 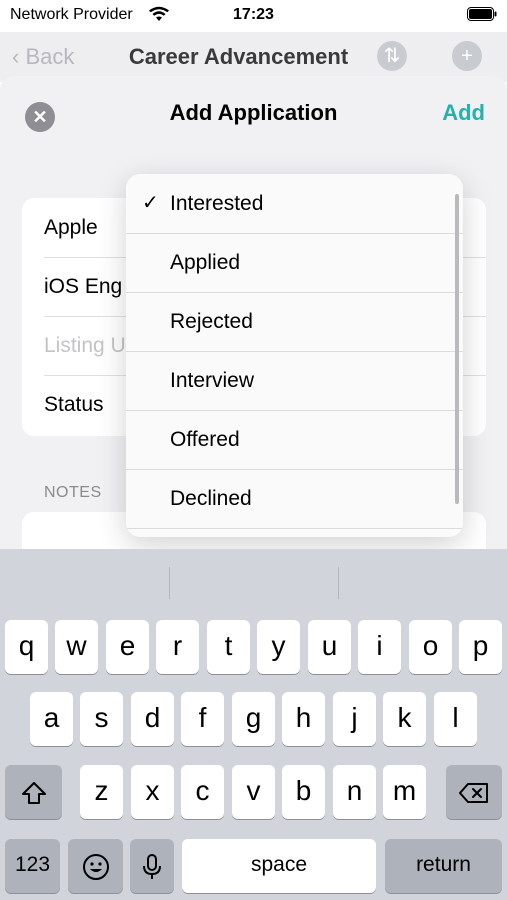 What do you see at coordinates (101, 719) in the screenshot?
I see `key-s: s` at bounding box center [101, 719].